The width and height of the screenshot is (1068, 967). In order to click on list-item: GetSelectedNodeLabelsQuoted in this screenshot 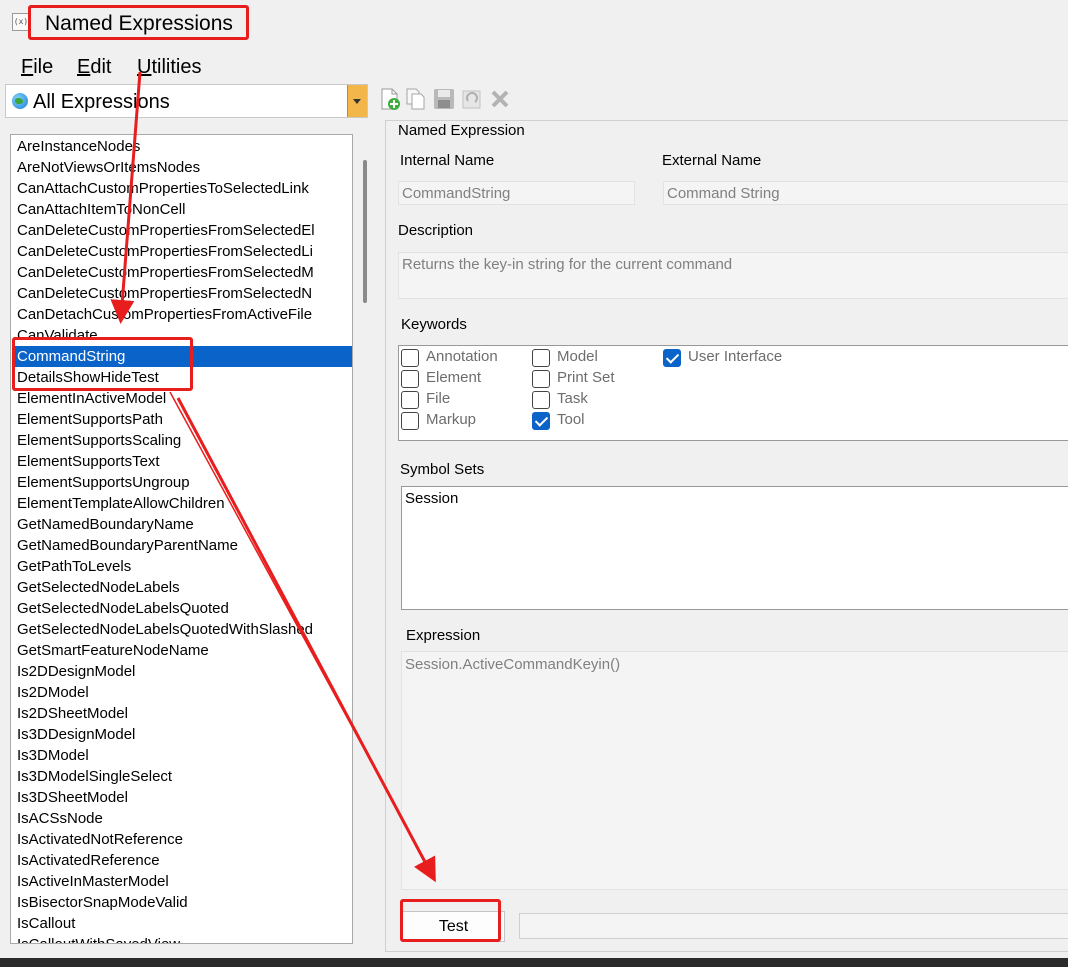, I will do `click(123, 608)`.